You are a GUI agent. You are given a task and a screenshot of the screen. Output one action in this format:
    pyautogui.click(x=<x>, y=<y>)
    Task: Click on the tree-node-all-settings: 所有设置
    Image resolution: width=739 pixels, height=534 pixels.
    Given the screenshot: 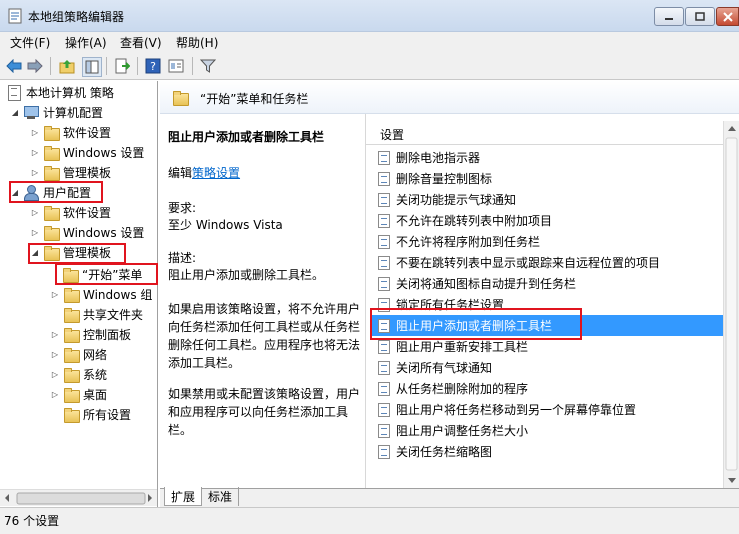 What is the action you would take?
    pyautogui.click(x=97, y=414)
    